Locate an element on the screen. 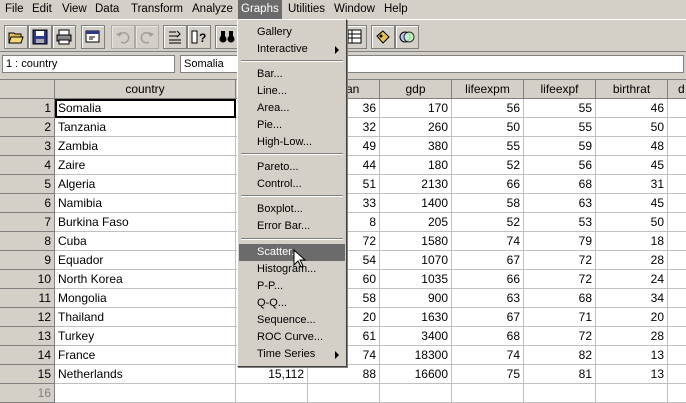  column-header-lifeexpf: lifeexpf is located at coordinates (560, 89).